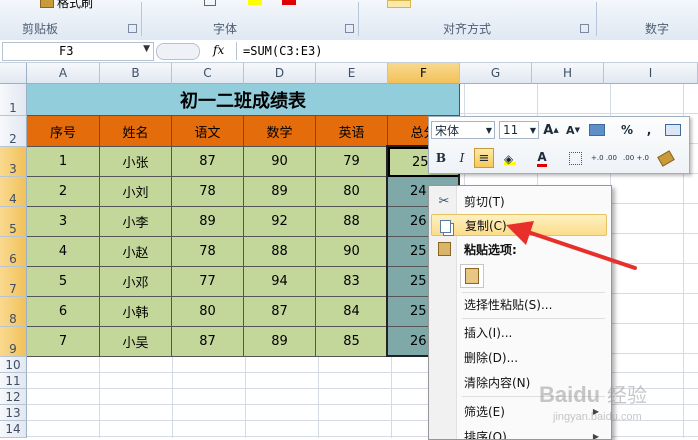  Describe the element at coordinates (649, 130) in the screenshot. I see `comma-style-button: ,` at that location.